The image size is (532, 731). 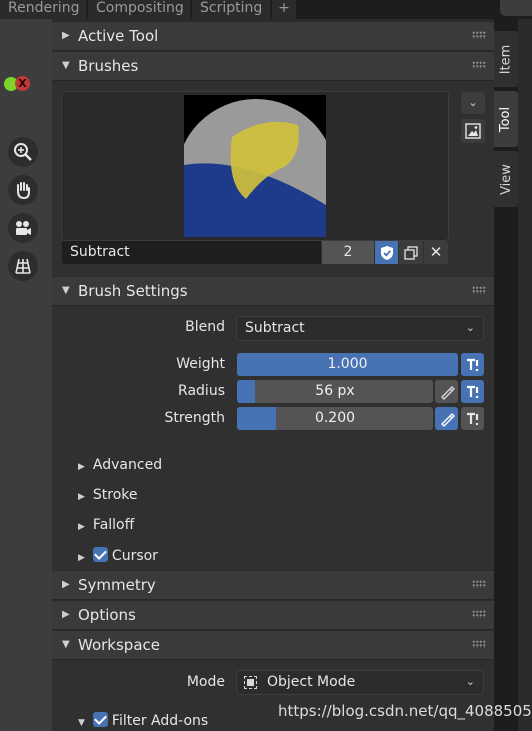 I want to click on blend-value: Subtract, so click(x=275, y=328).